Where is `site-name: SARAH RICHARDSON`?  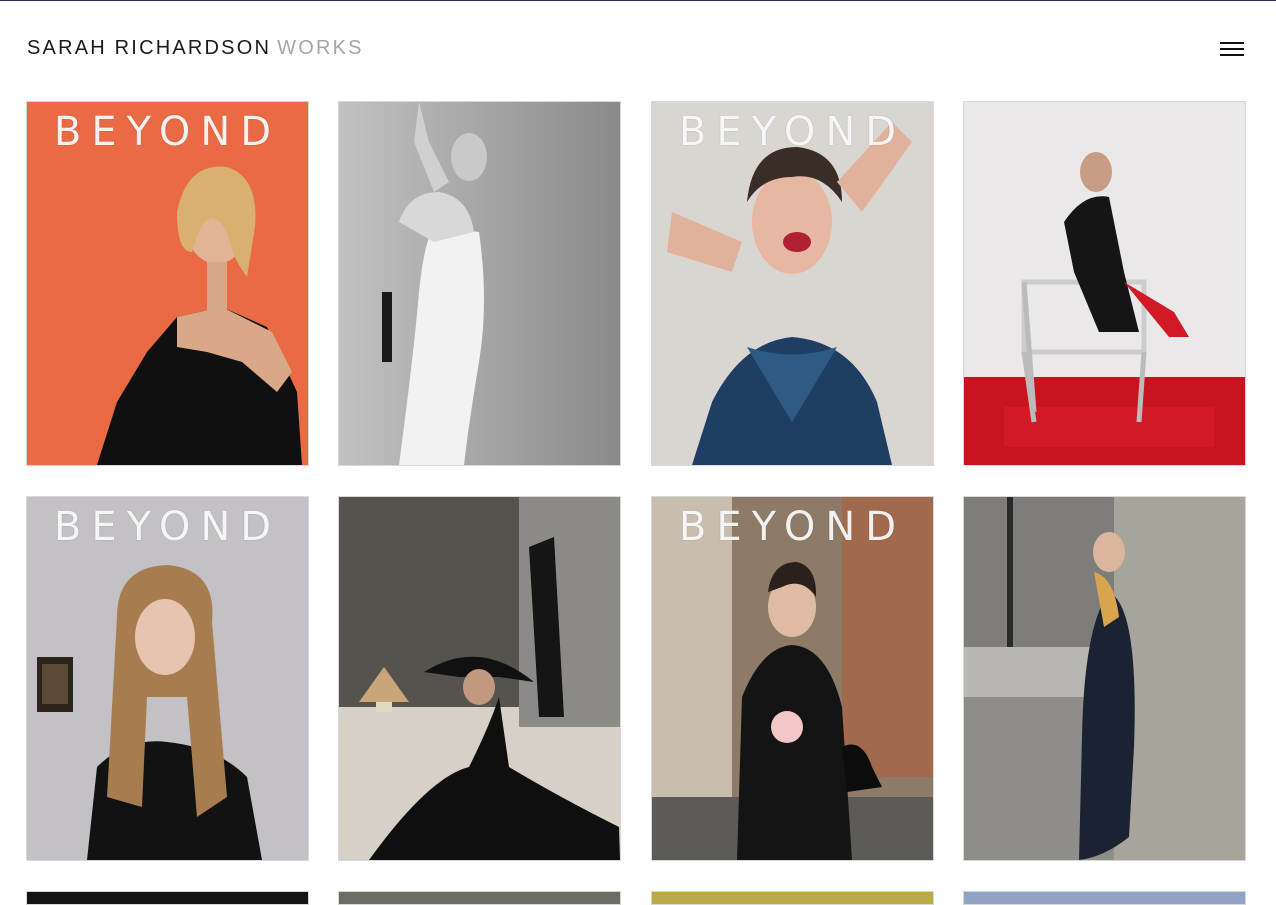 site-name: SARAH RICHARDSON is located at coordinates (149, 48).